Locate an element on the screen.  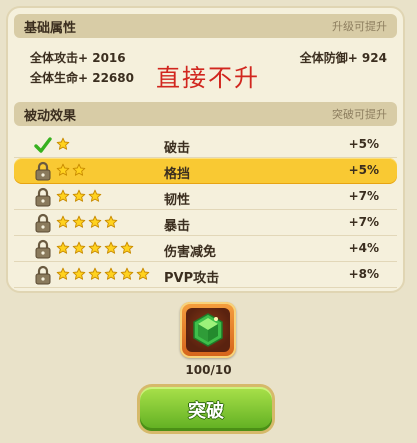
passive-effects-header: 被动效果 突破可提升 is located at coordinates (205, 114).